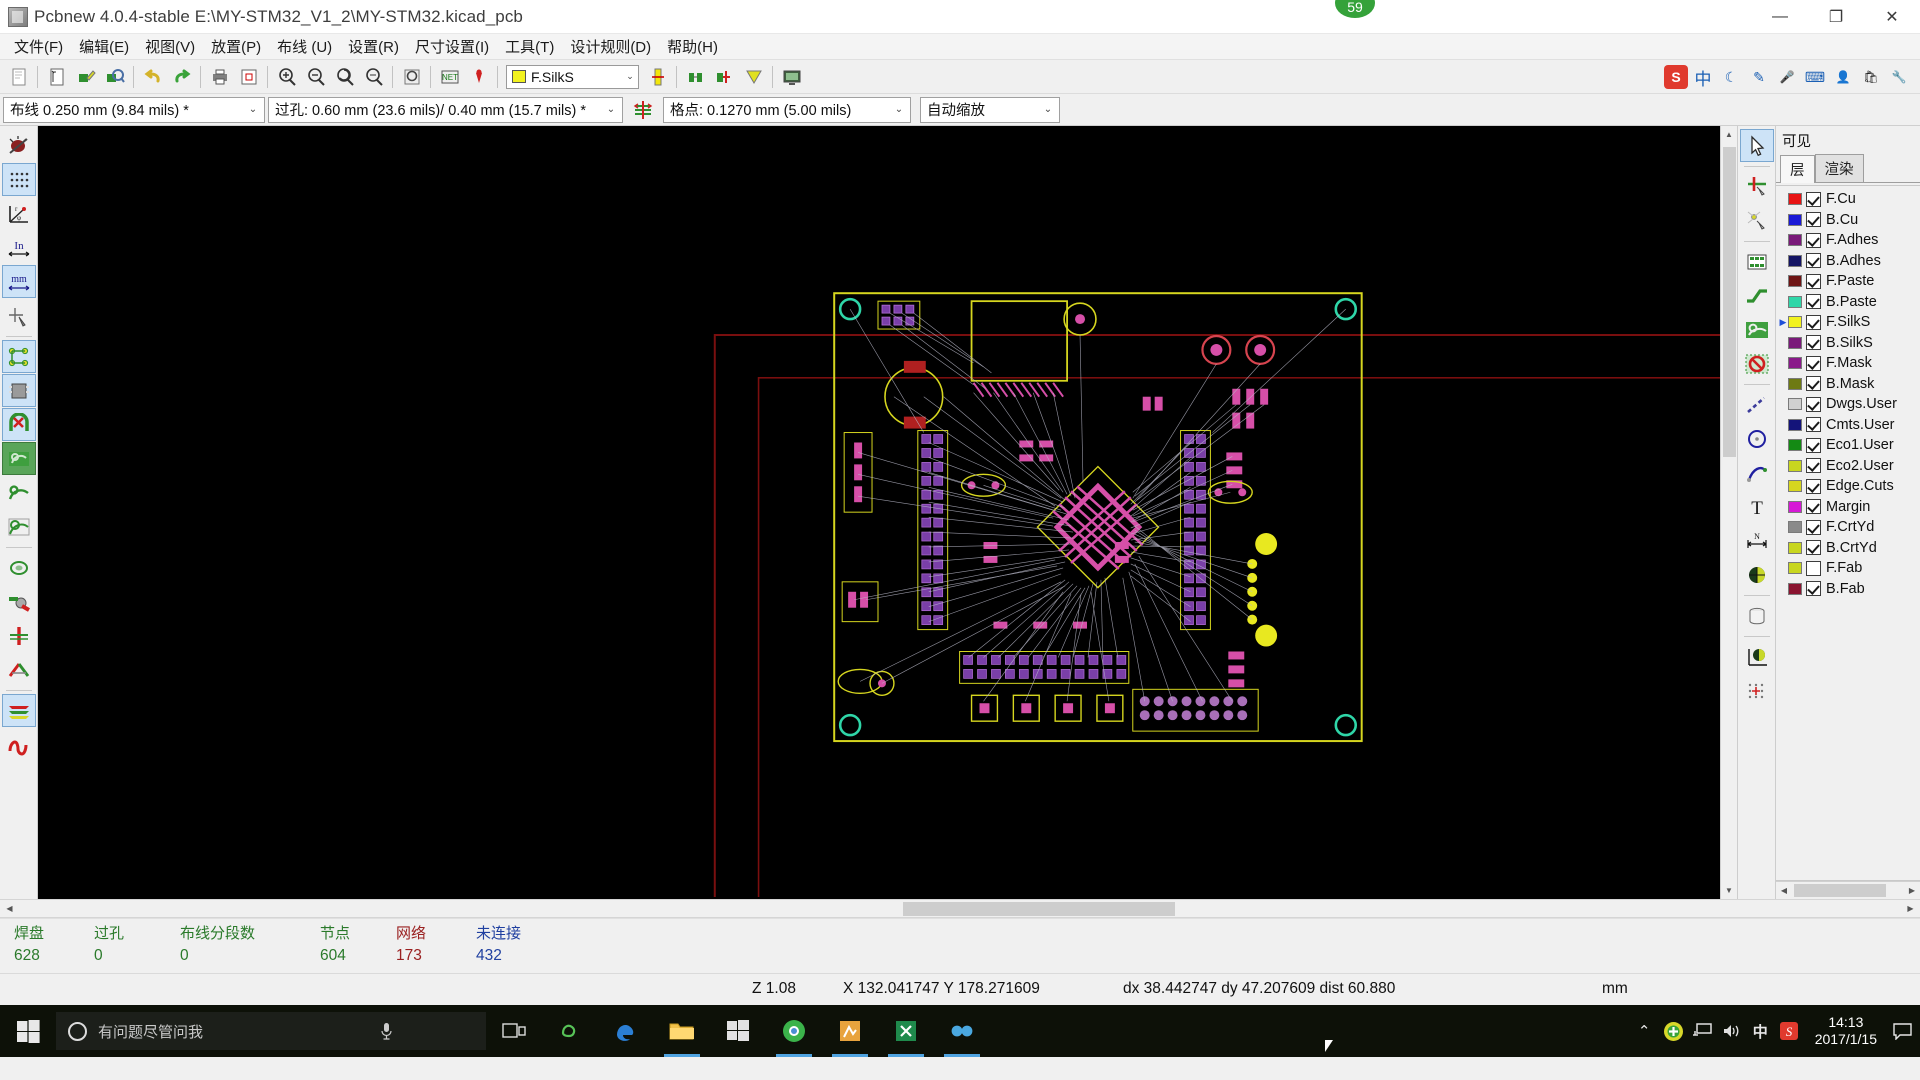 This screenshot has height=1080, width=1920. What do you see at coordinates (18, 424) in the screenshot?
I see `auto-delete-tracks-button` at bounding box center [18, 424].